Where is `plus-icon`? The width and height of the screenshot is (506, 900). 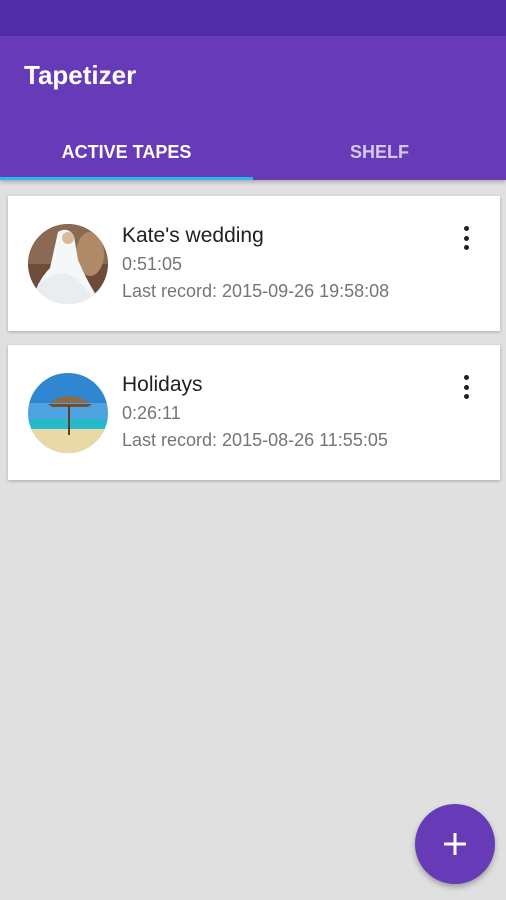 plus-icon is located at coordinates (455, 844).